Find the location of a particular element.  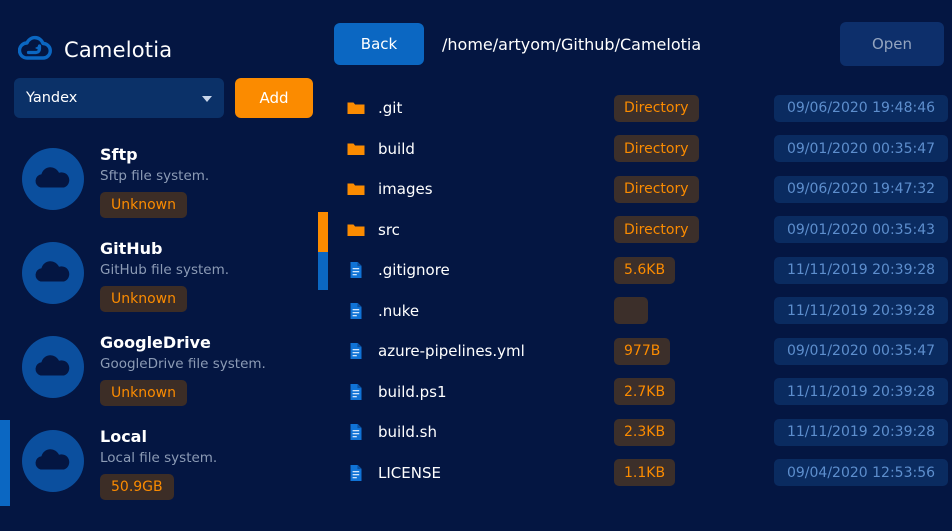

provider-item-local: Local Local file system. 50.9GB is located at coordinates (164, 461).